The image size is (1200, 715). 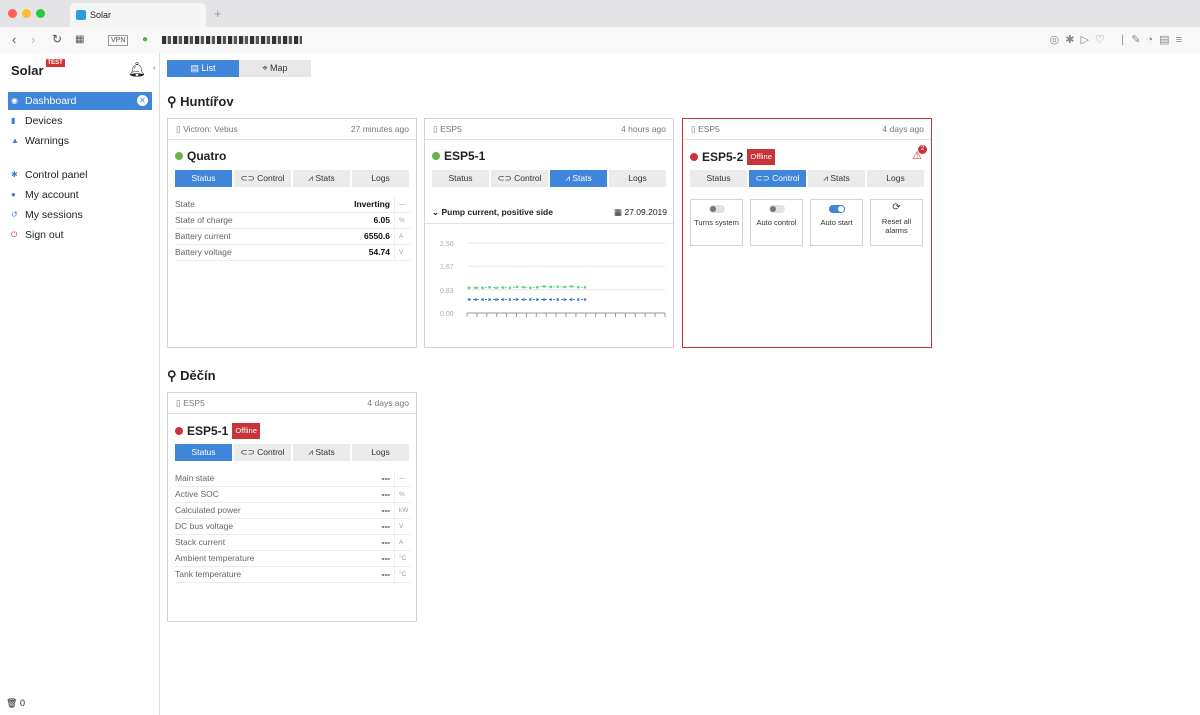 What do you see at coordinates (38, 68) in the screenshot?
I see `brand-title: Solar TEST` at bounding box center [38, 68].